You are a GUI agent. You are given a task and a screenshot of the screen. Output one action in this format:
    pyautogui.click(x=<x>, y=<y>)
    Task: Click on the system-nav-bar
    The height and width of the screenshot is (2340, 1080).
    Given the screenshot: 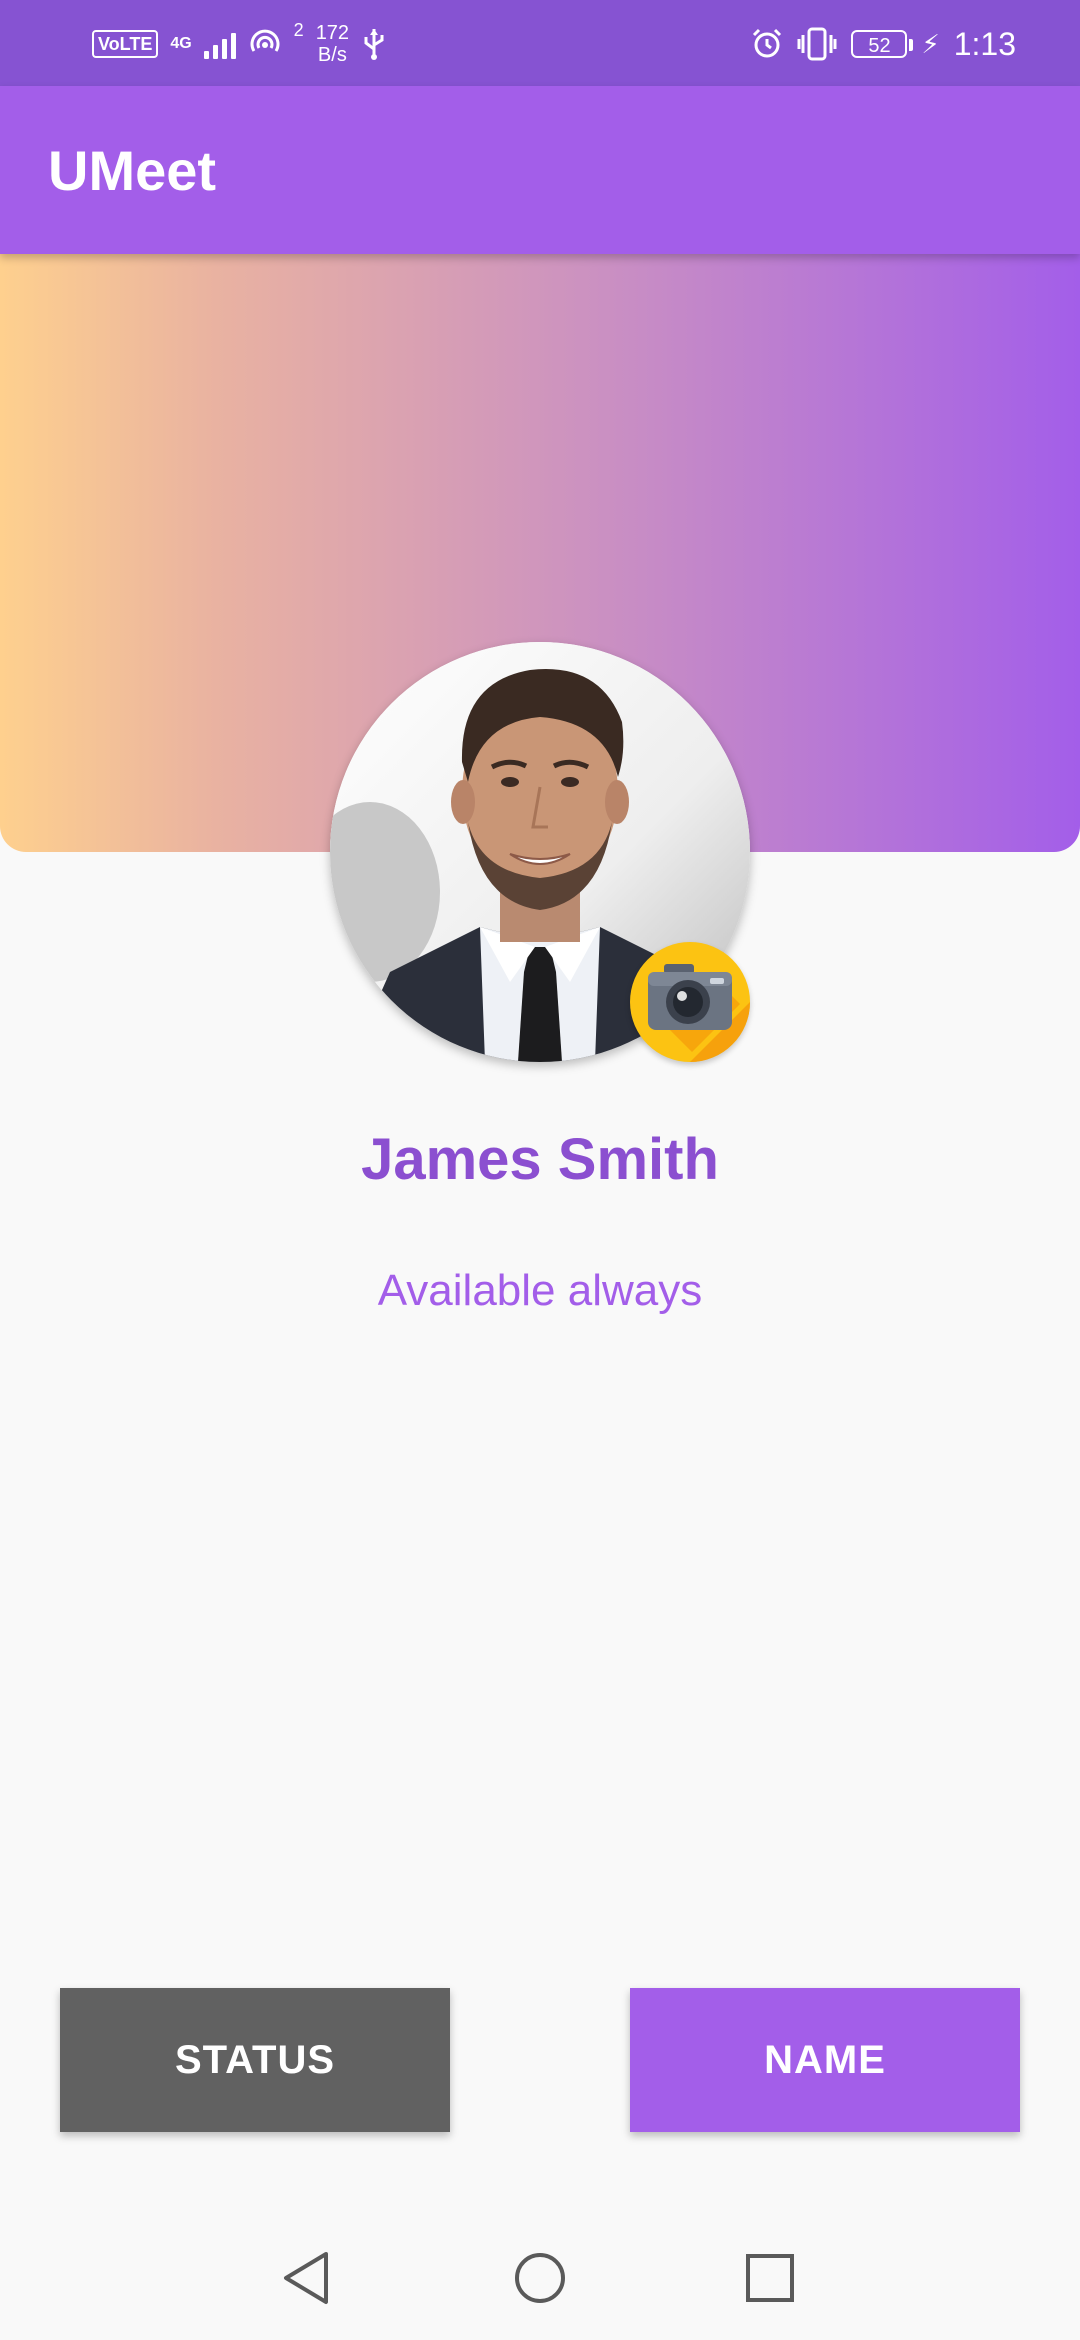 What is the action you would take?
    pyautogui.click(x=540, y=2277)
    